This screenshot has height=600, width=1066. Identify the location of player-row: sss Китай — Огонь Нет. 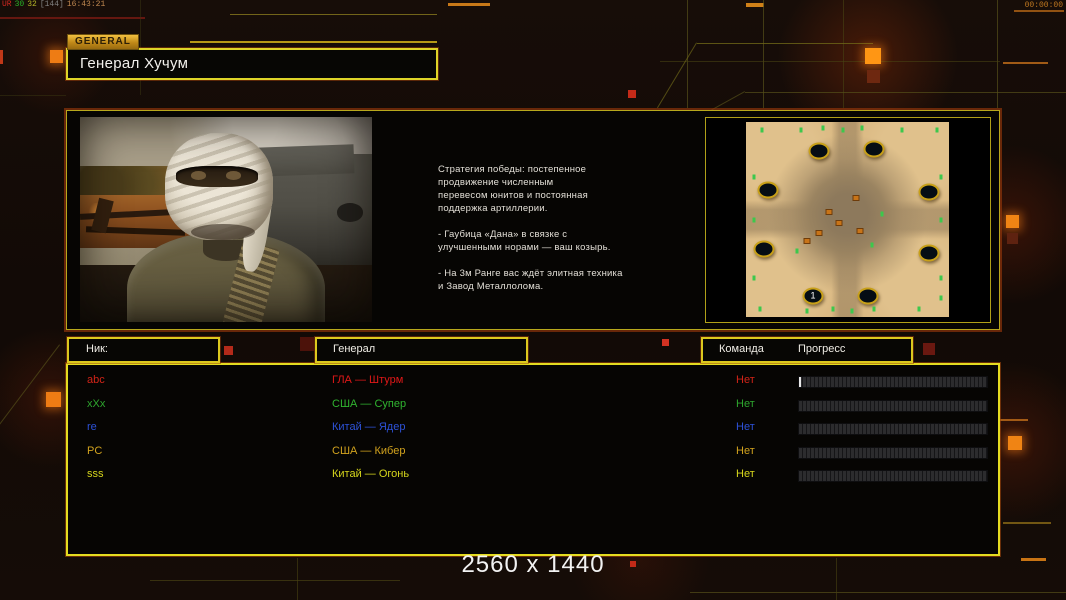
(533, 475).